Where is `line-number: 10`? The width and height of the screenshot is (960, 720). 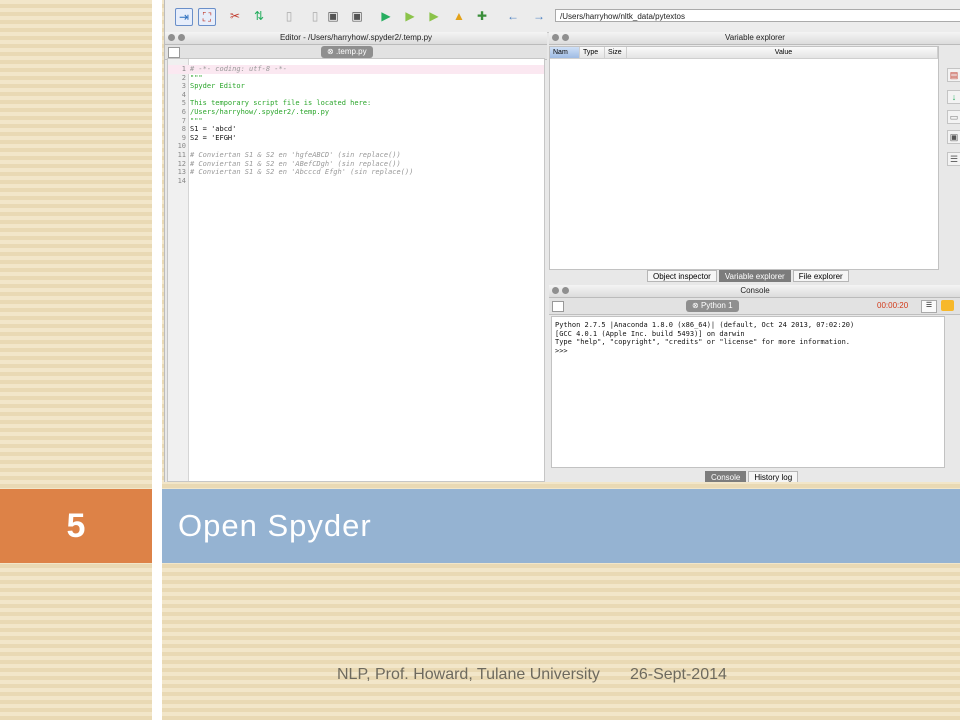
line-number: 10 is located at coordinates (181, 146).